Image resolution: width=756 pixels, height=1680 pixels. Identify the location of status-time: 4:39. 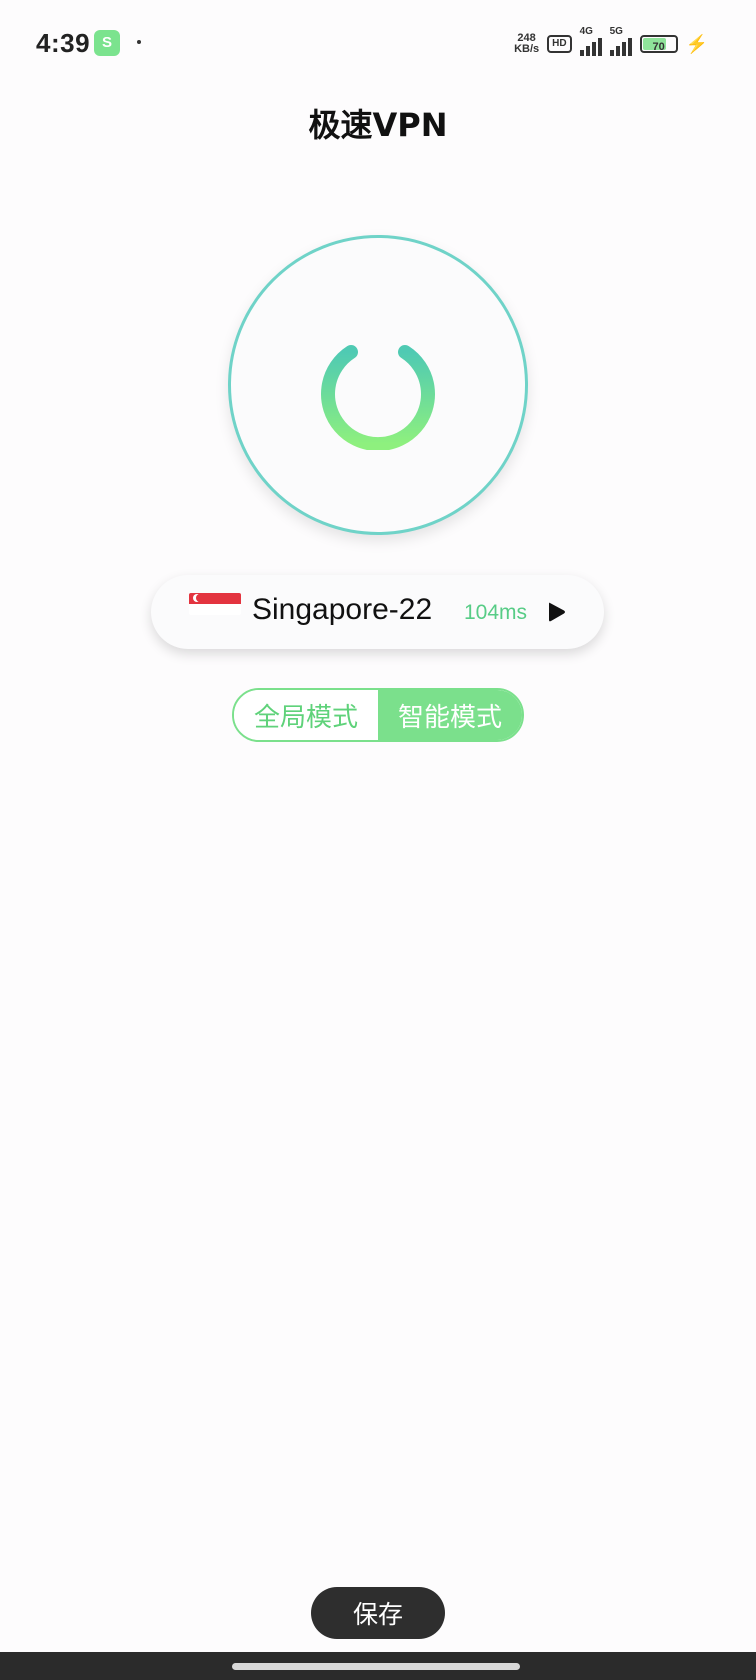
(63, 43).